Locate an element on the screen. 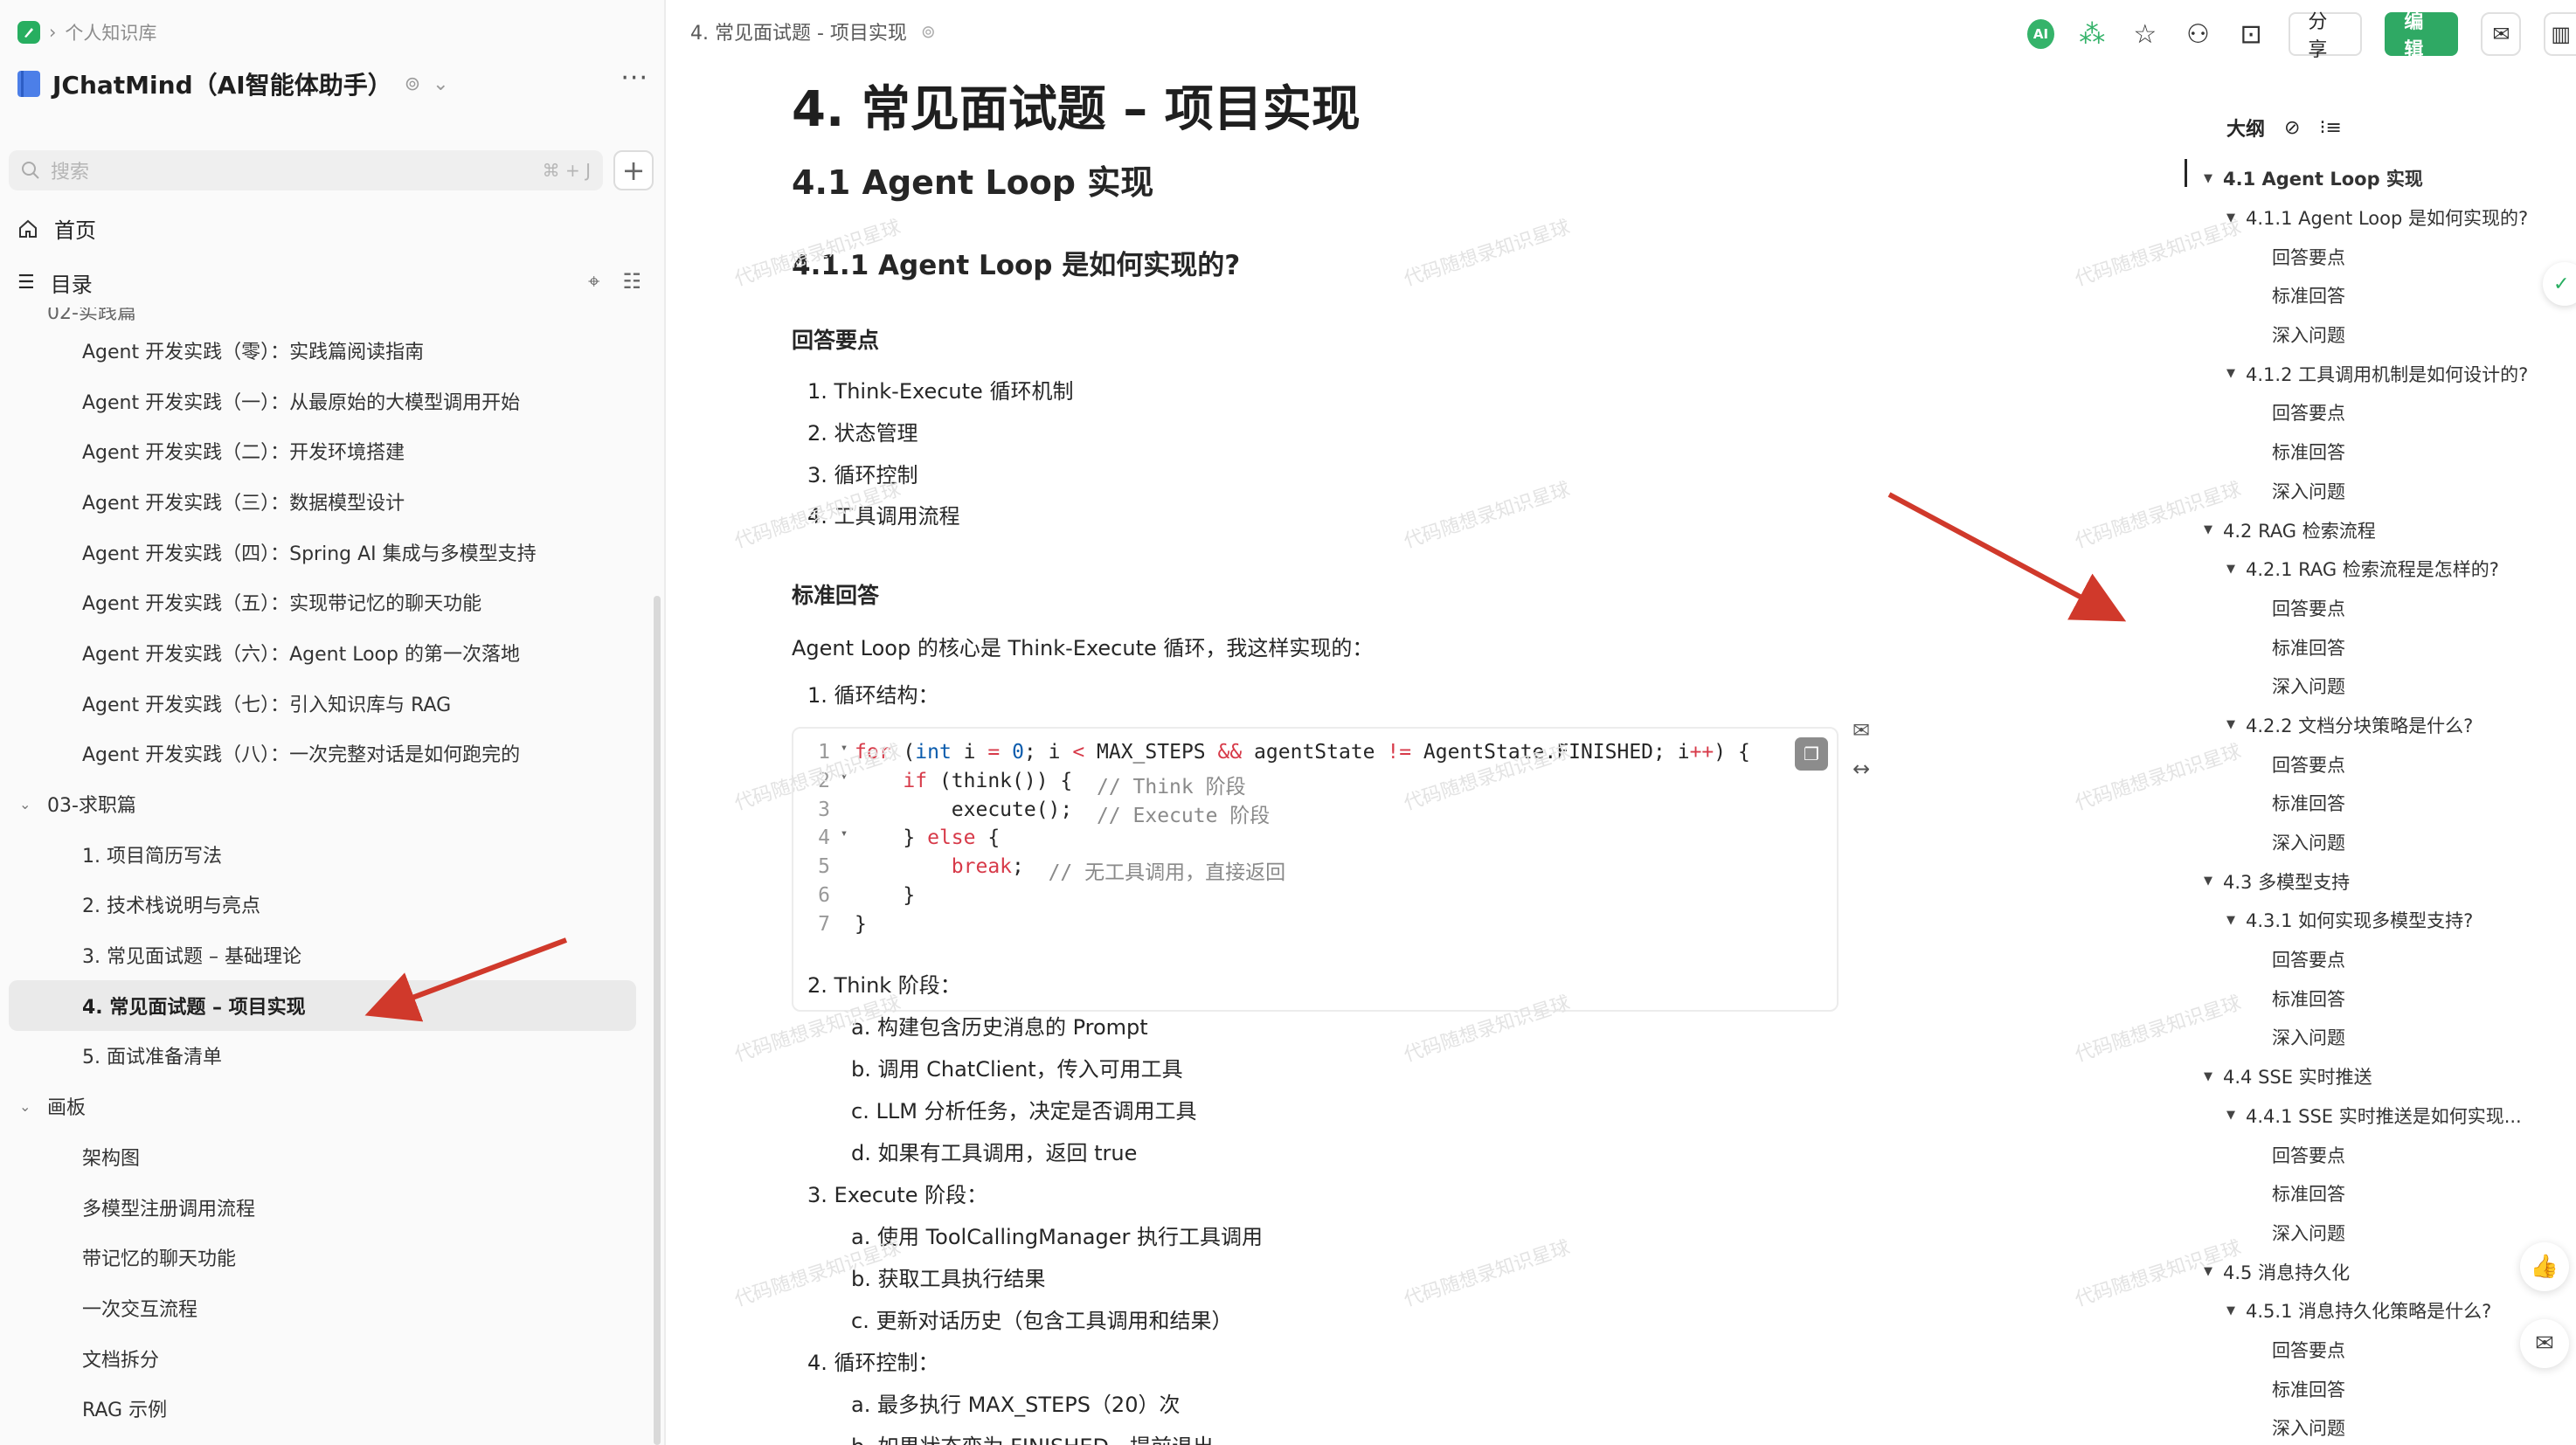 The width and height of the screenshot is (2576, 1445). outline-item: ▼ 4.4 SSE 实时推送 is located at coordinates (2352, 1076).